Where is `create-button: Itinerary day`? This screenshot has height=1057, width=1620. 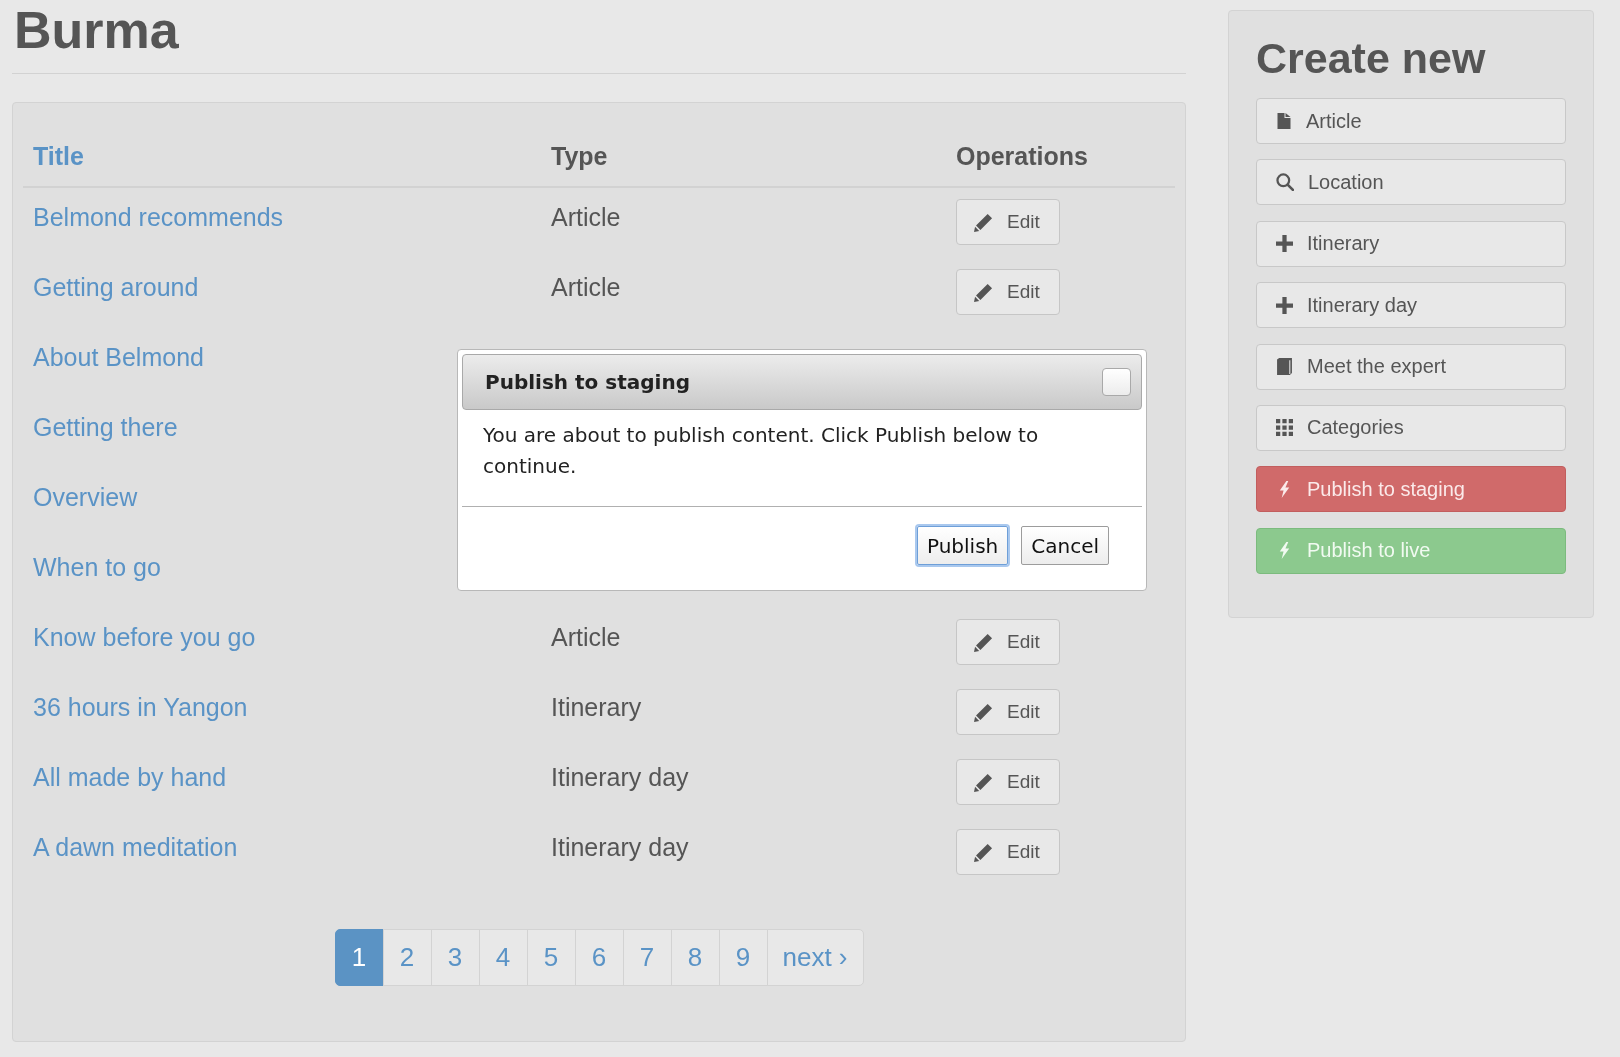 create-button: Itinerary day is located at coordinates (1411, 305).